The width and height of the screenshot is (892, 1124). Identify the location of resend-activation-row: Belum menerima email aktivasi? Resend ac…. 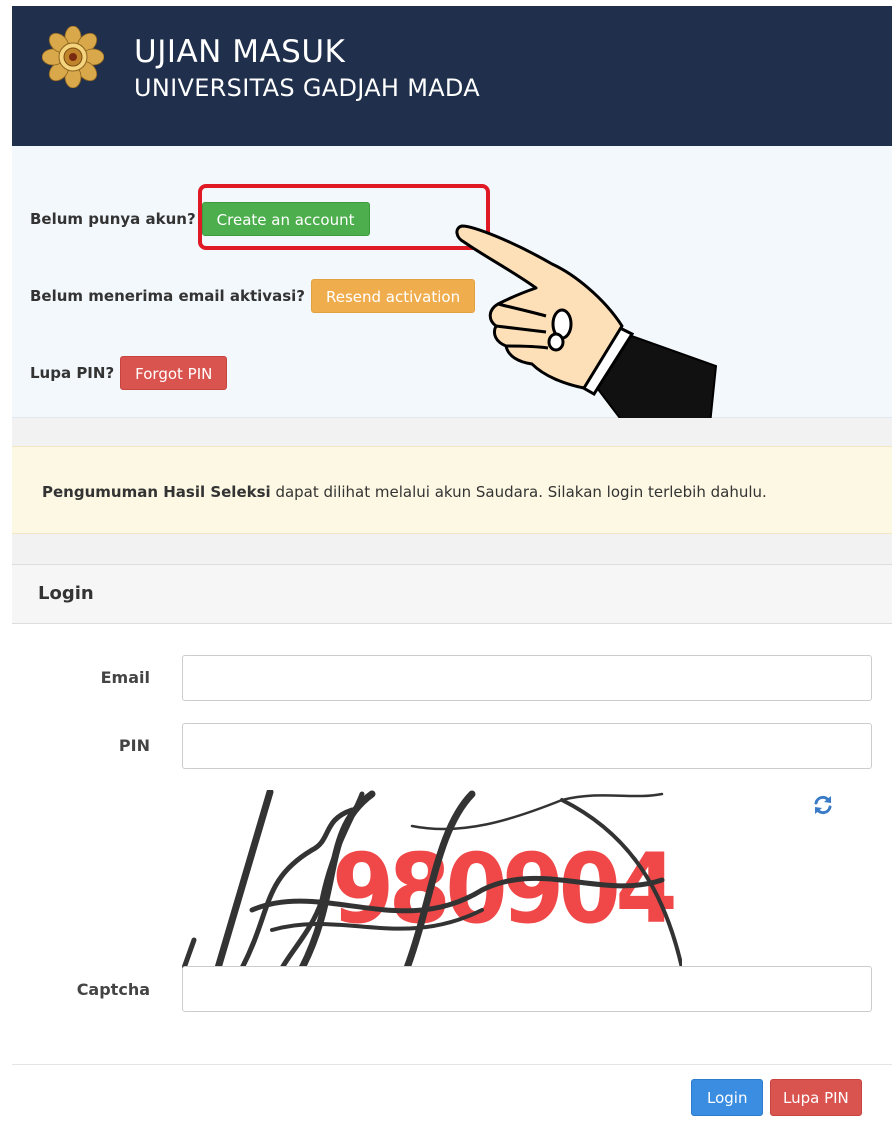
(253, 296).